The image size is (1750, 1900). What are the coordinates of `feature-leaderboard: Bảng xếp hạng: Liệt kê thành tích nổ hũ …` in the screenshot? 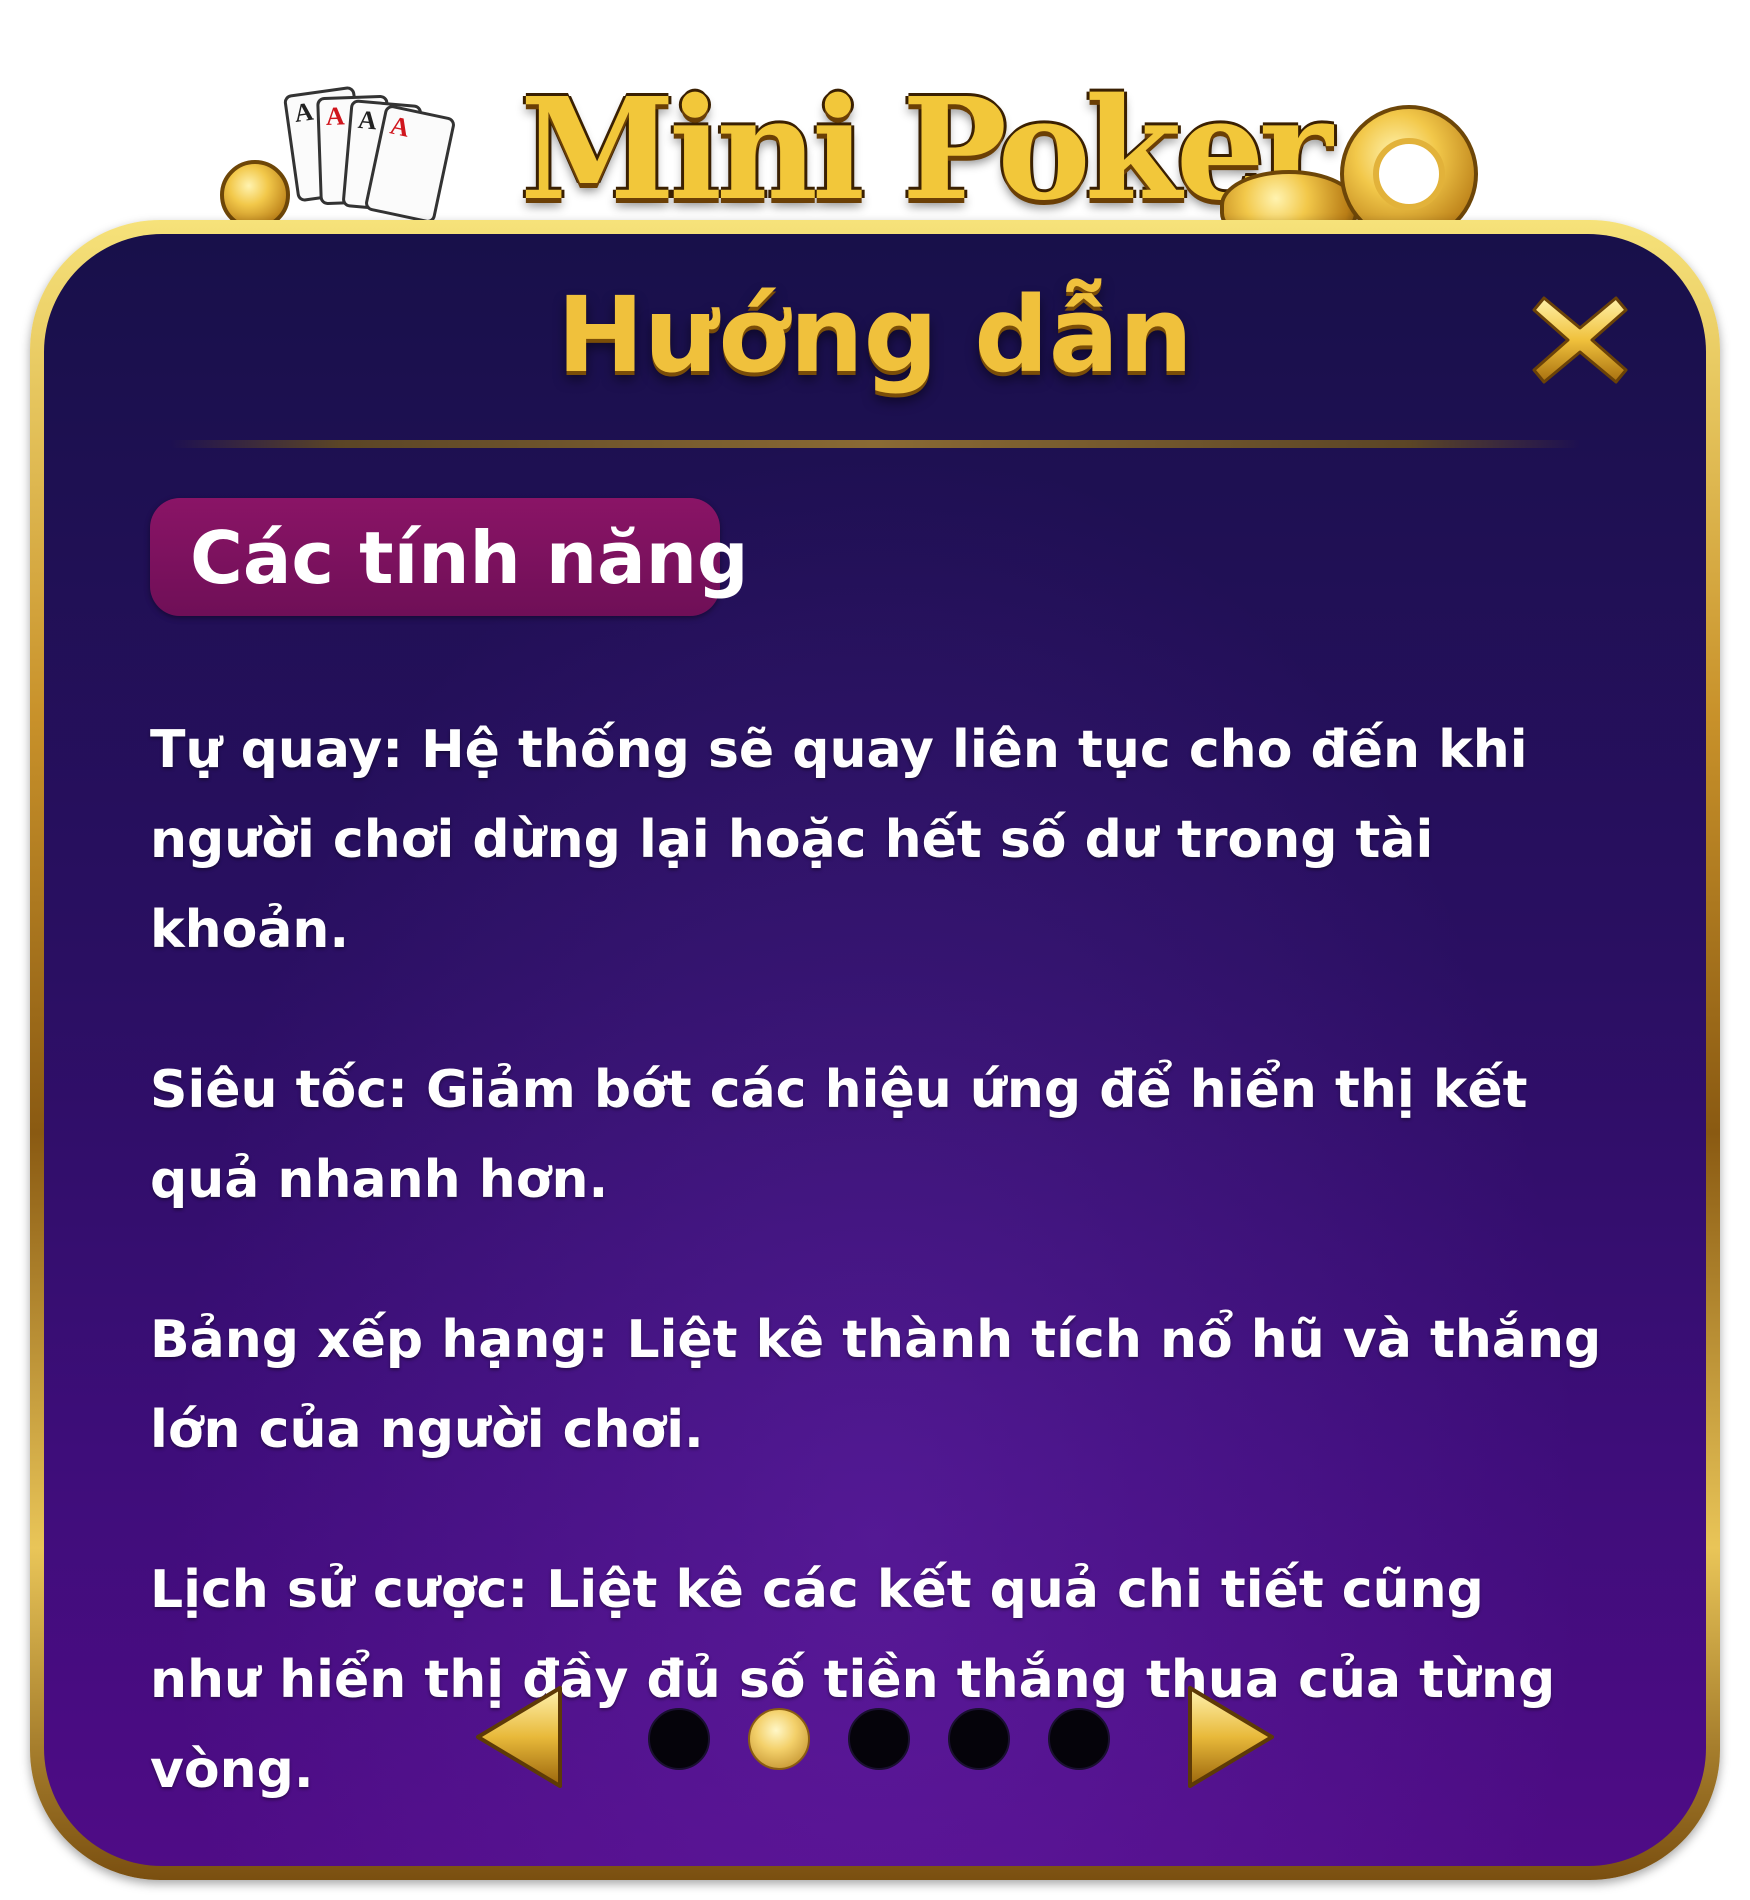 It's located at (876, 1385).